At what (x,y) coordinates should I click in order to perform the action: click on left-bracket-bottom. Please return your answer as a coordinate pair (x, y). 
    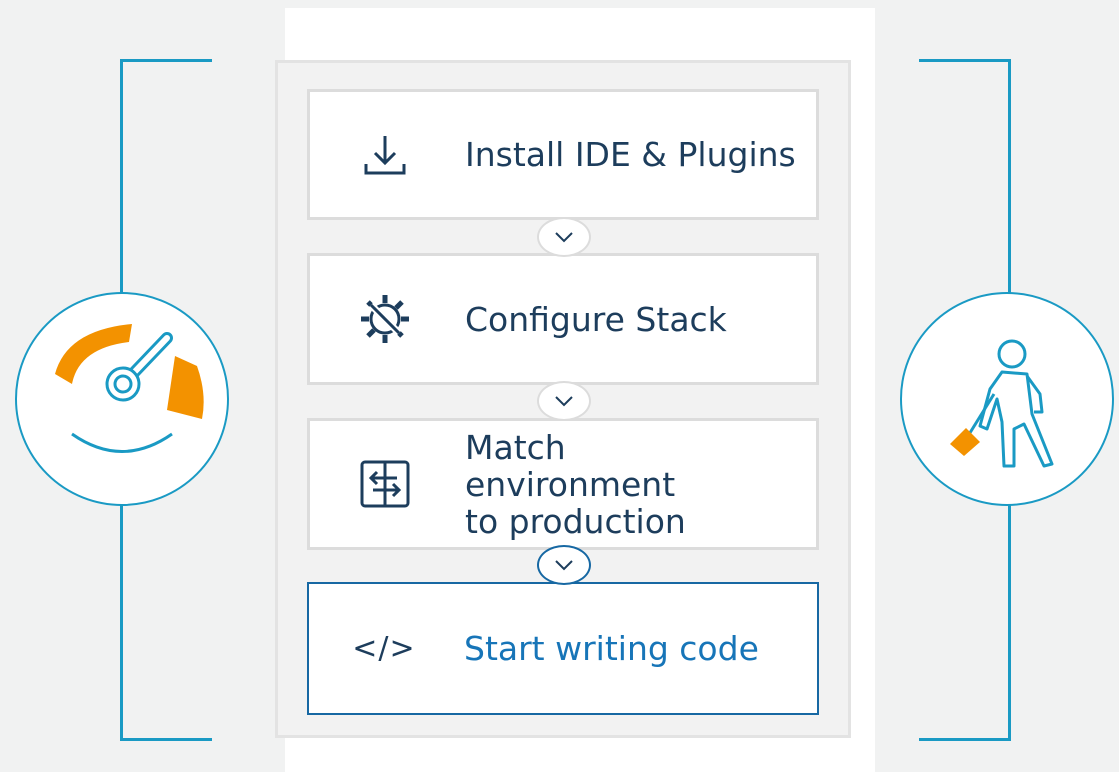
    Looking at the image, I should click on (166, 739).